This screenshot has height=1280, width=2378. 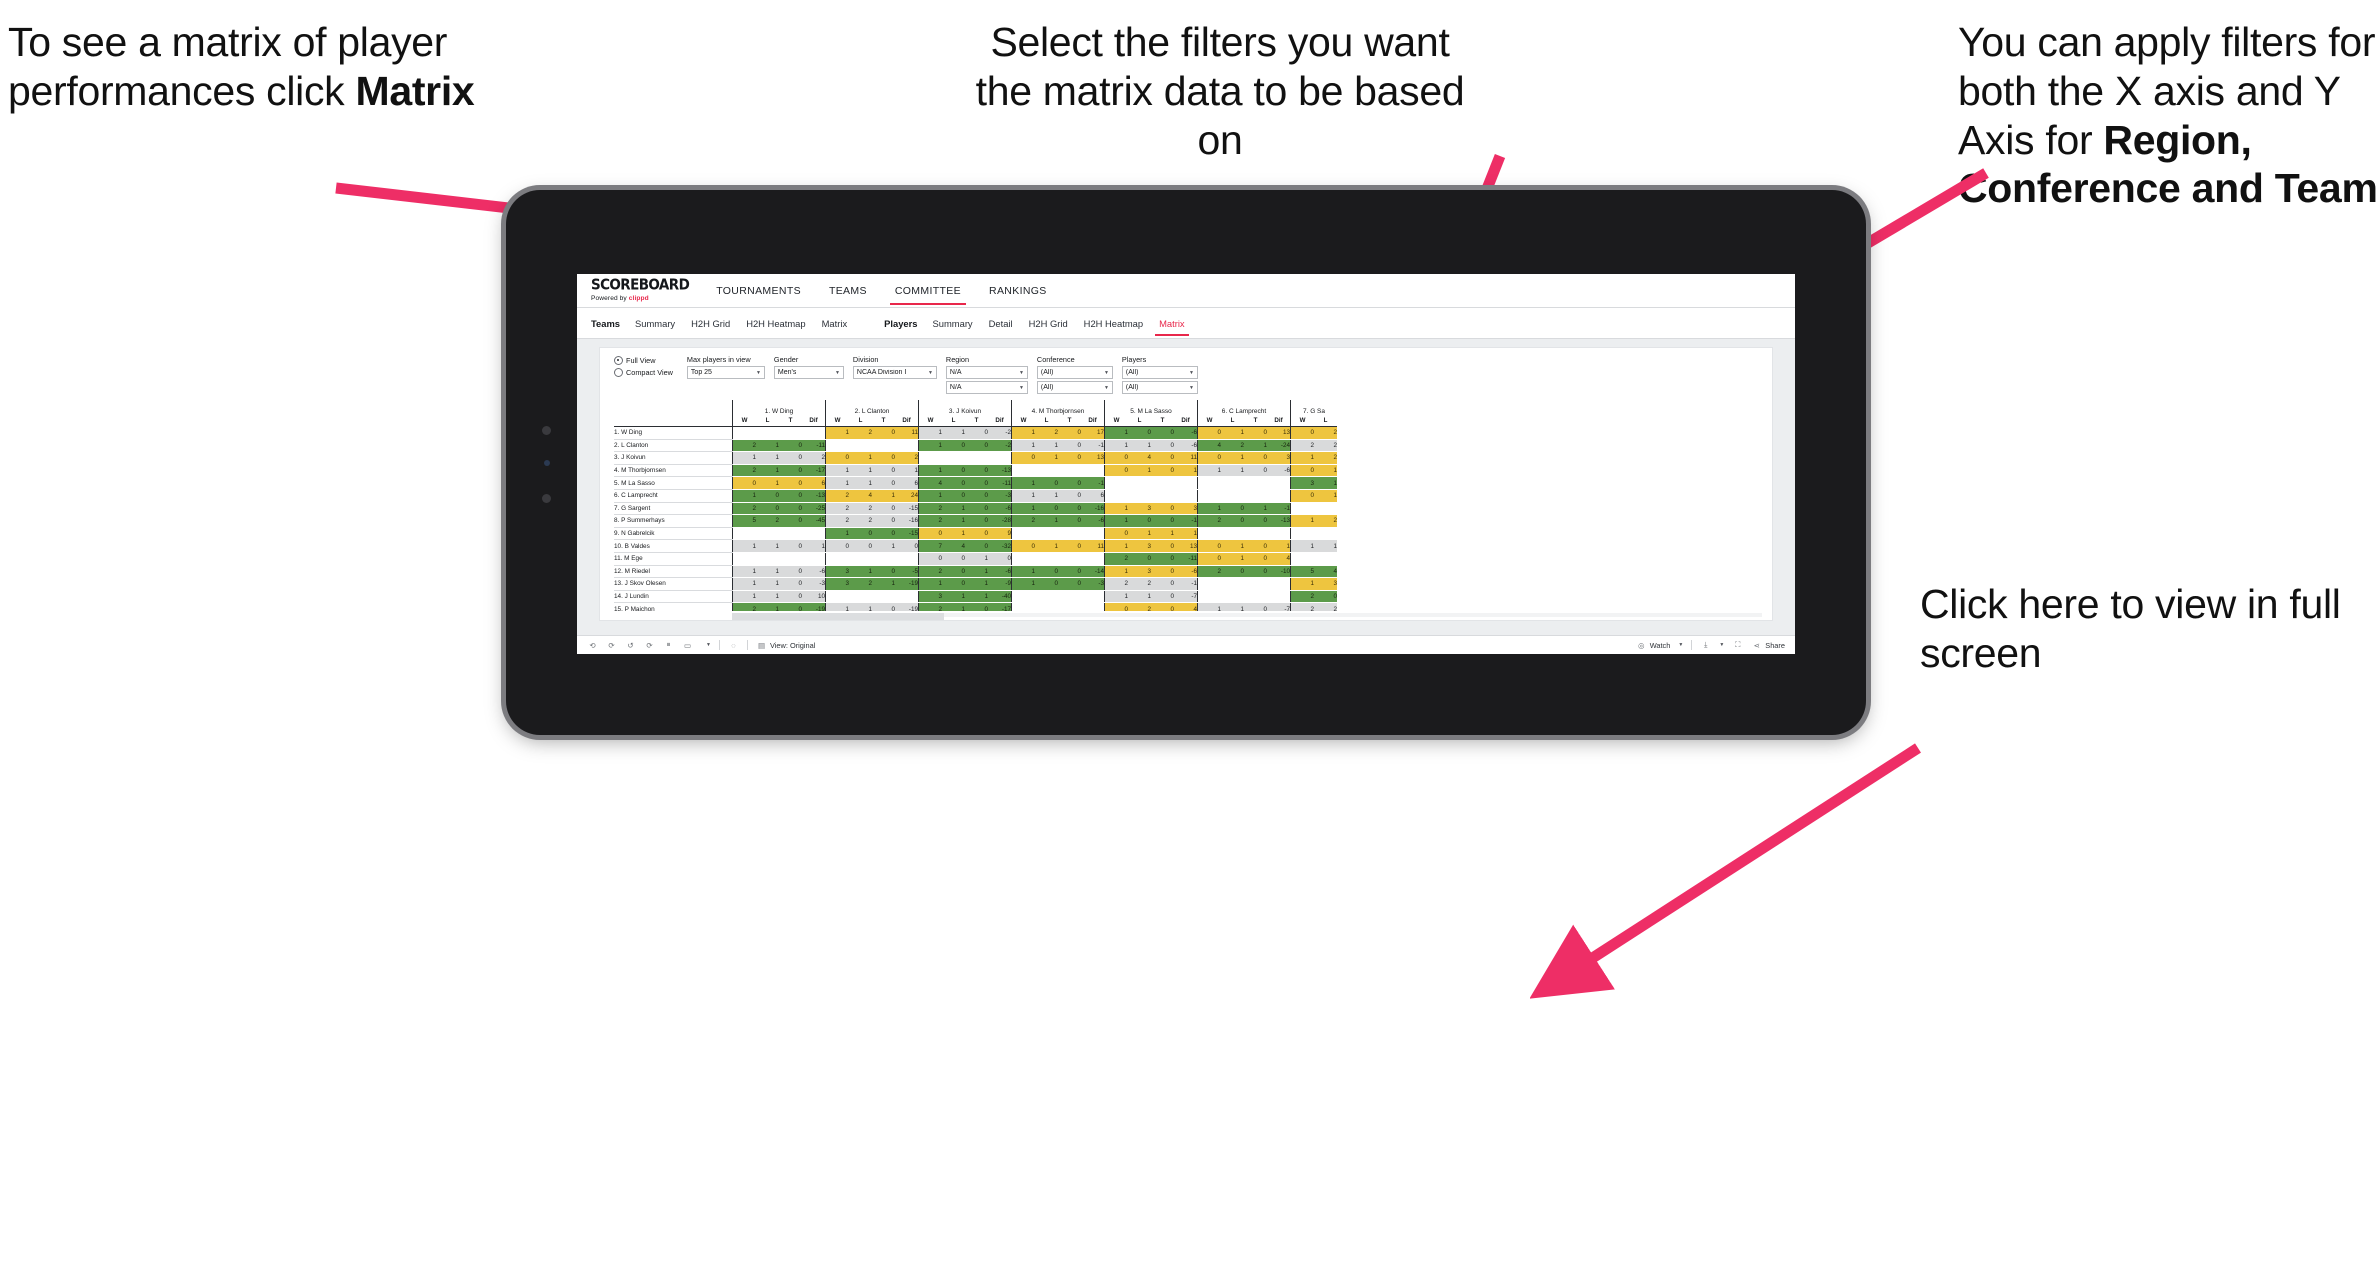 I want to click on pause-icon: ⏸, so click(x=668, y=645).